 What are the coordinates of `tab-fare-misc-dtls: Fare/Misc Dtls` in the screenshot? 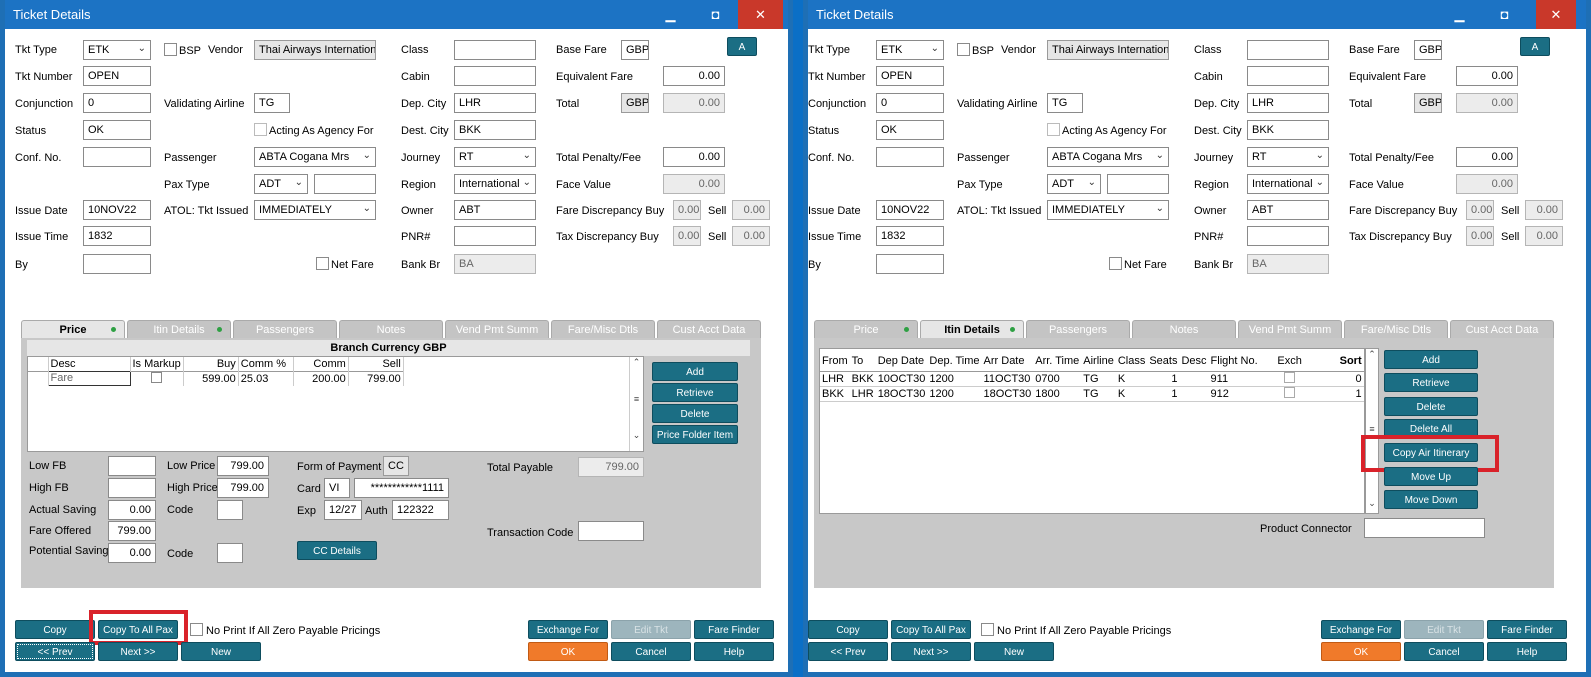 It's located at (603, 329).